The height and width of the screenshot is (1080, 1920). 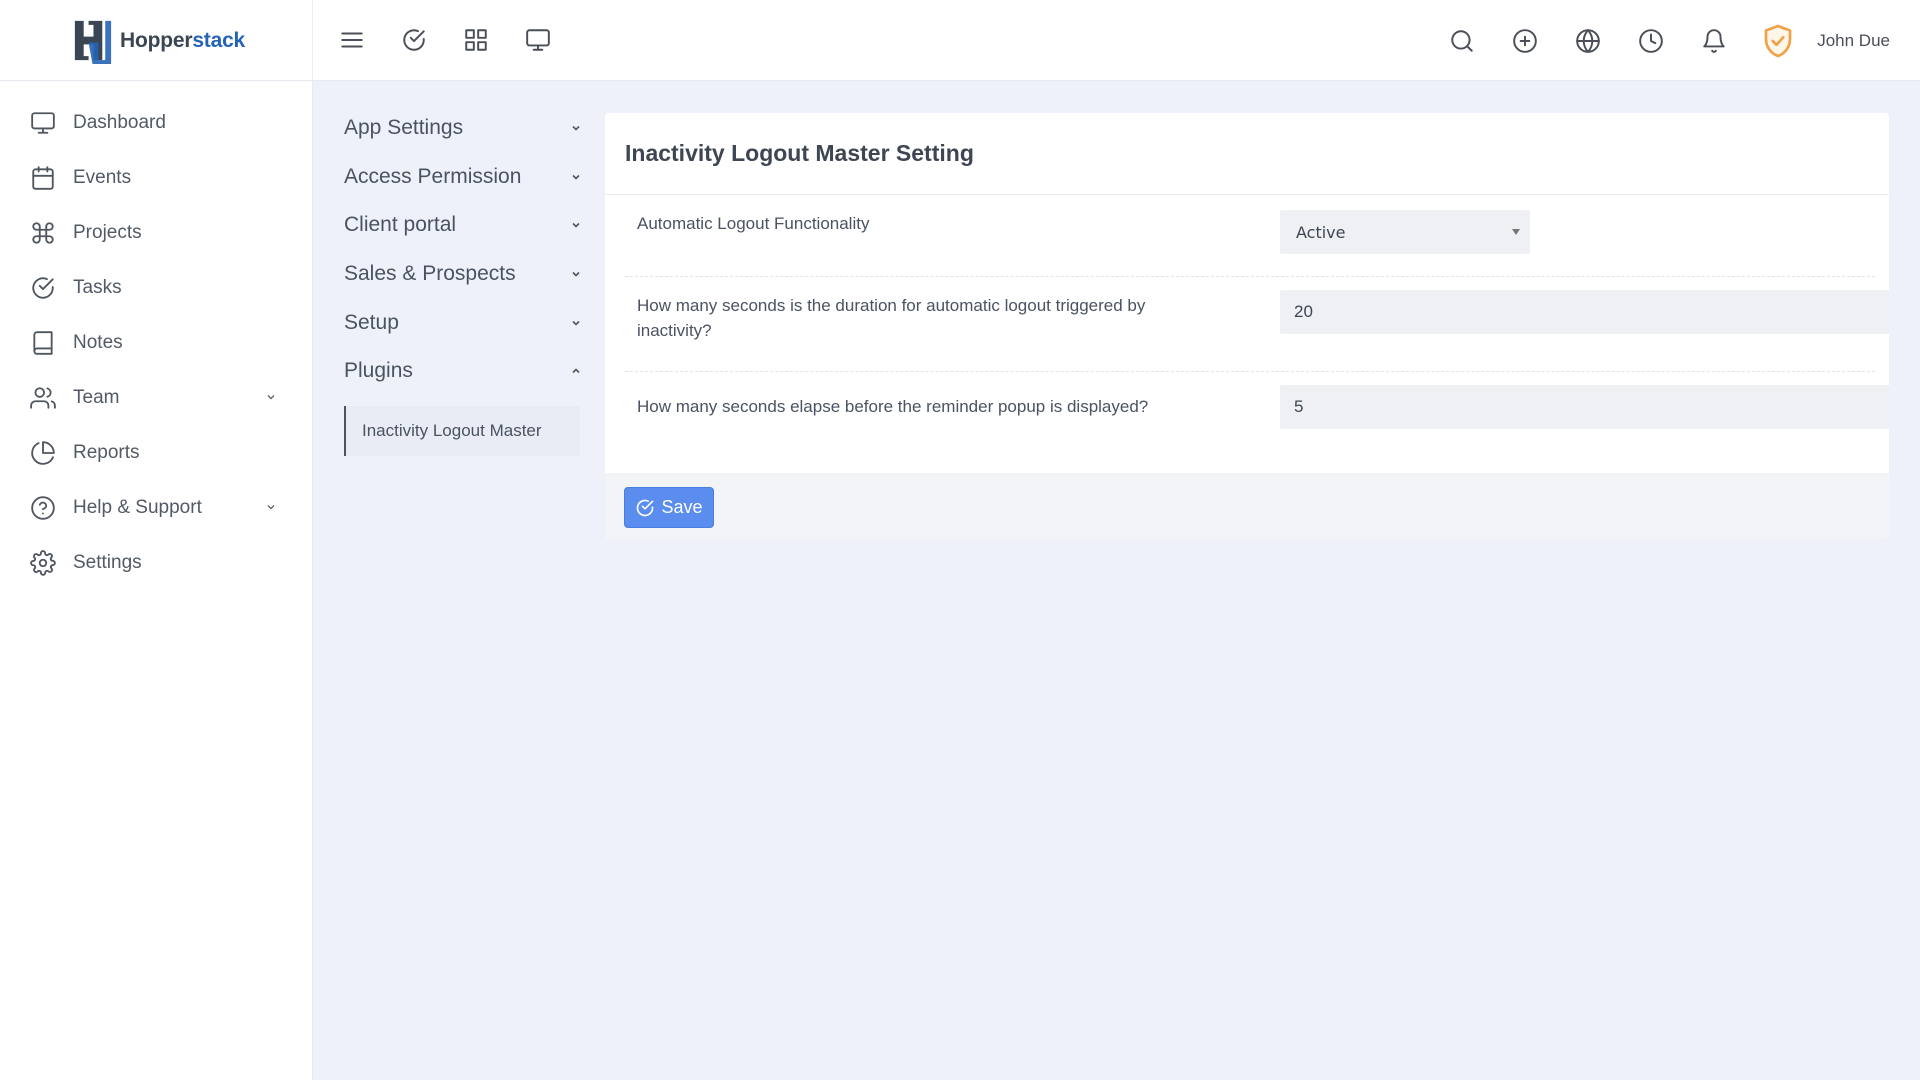 I want to click on chevron-up-icon, so click(x=576, y=371).